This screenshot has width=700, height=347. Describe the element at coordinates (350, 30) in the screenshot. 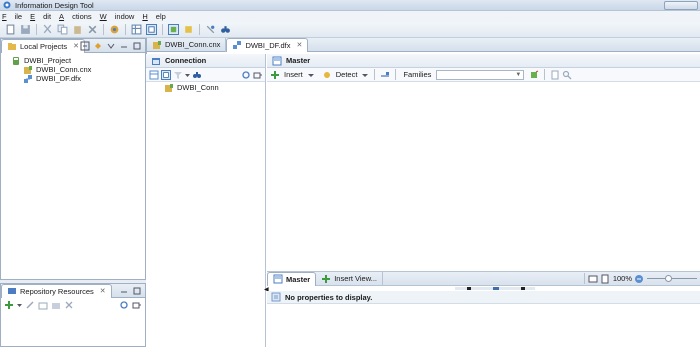

I see `main-toolbar` at that location.